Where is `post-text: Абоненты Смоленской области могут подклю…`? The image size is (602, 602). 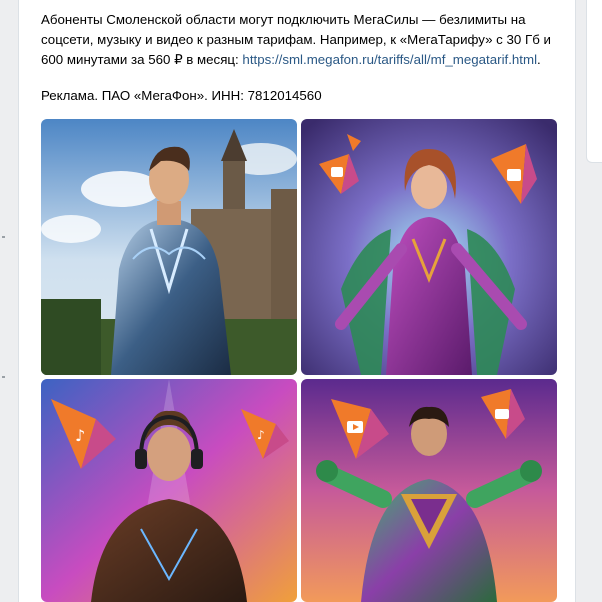
post-text: Абоненты Смоленской области могут подклю… is located at coordinates (303, 40).